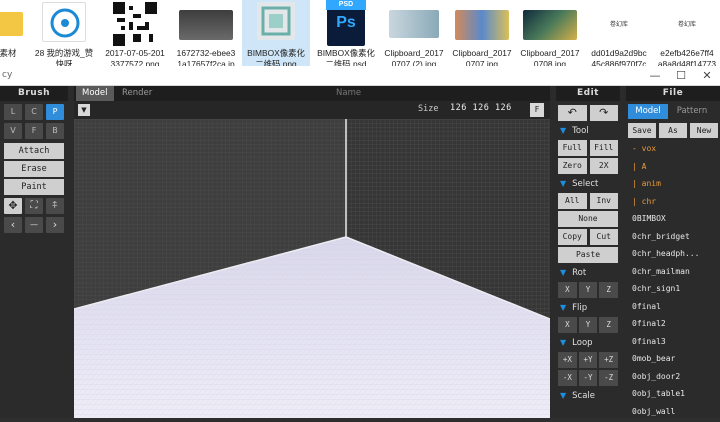 The width and height of the screenshot is (720, 422). What do you see at coordinates (34, 112) in the screenshot?
I see `brush-mode-center: C` at bounding box center [34, 112].